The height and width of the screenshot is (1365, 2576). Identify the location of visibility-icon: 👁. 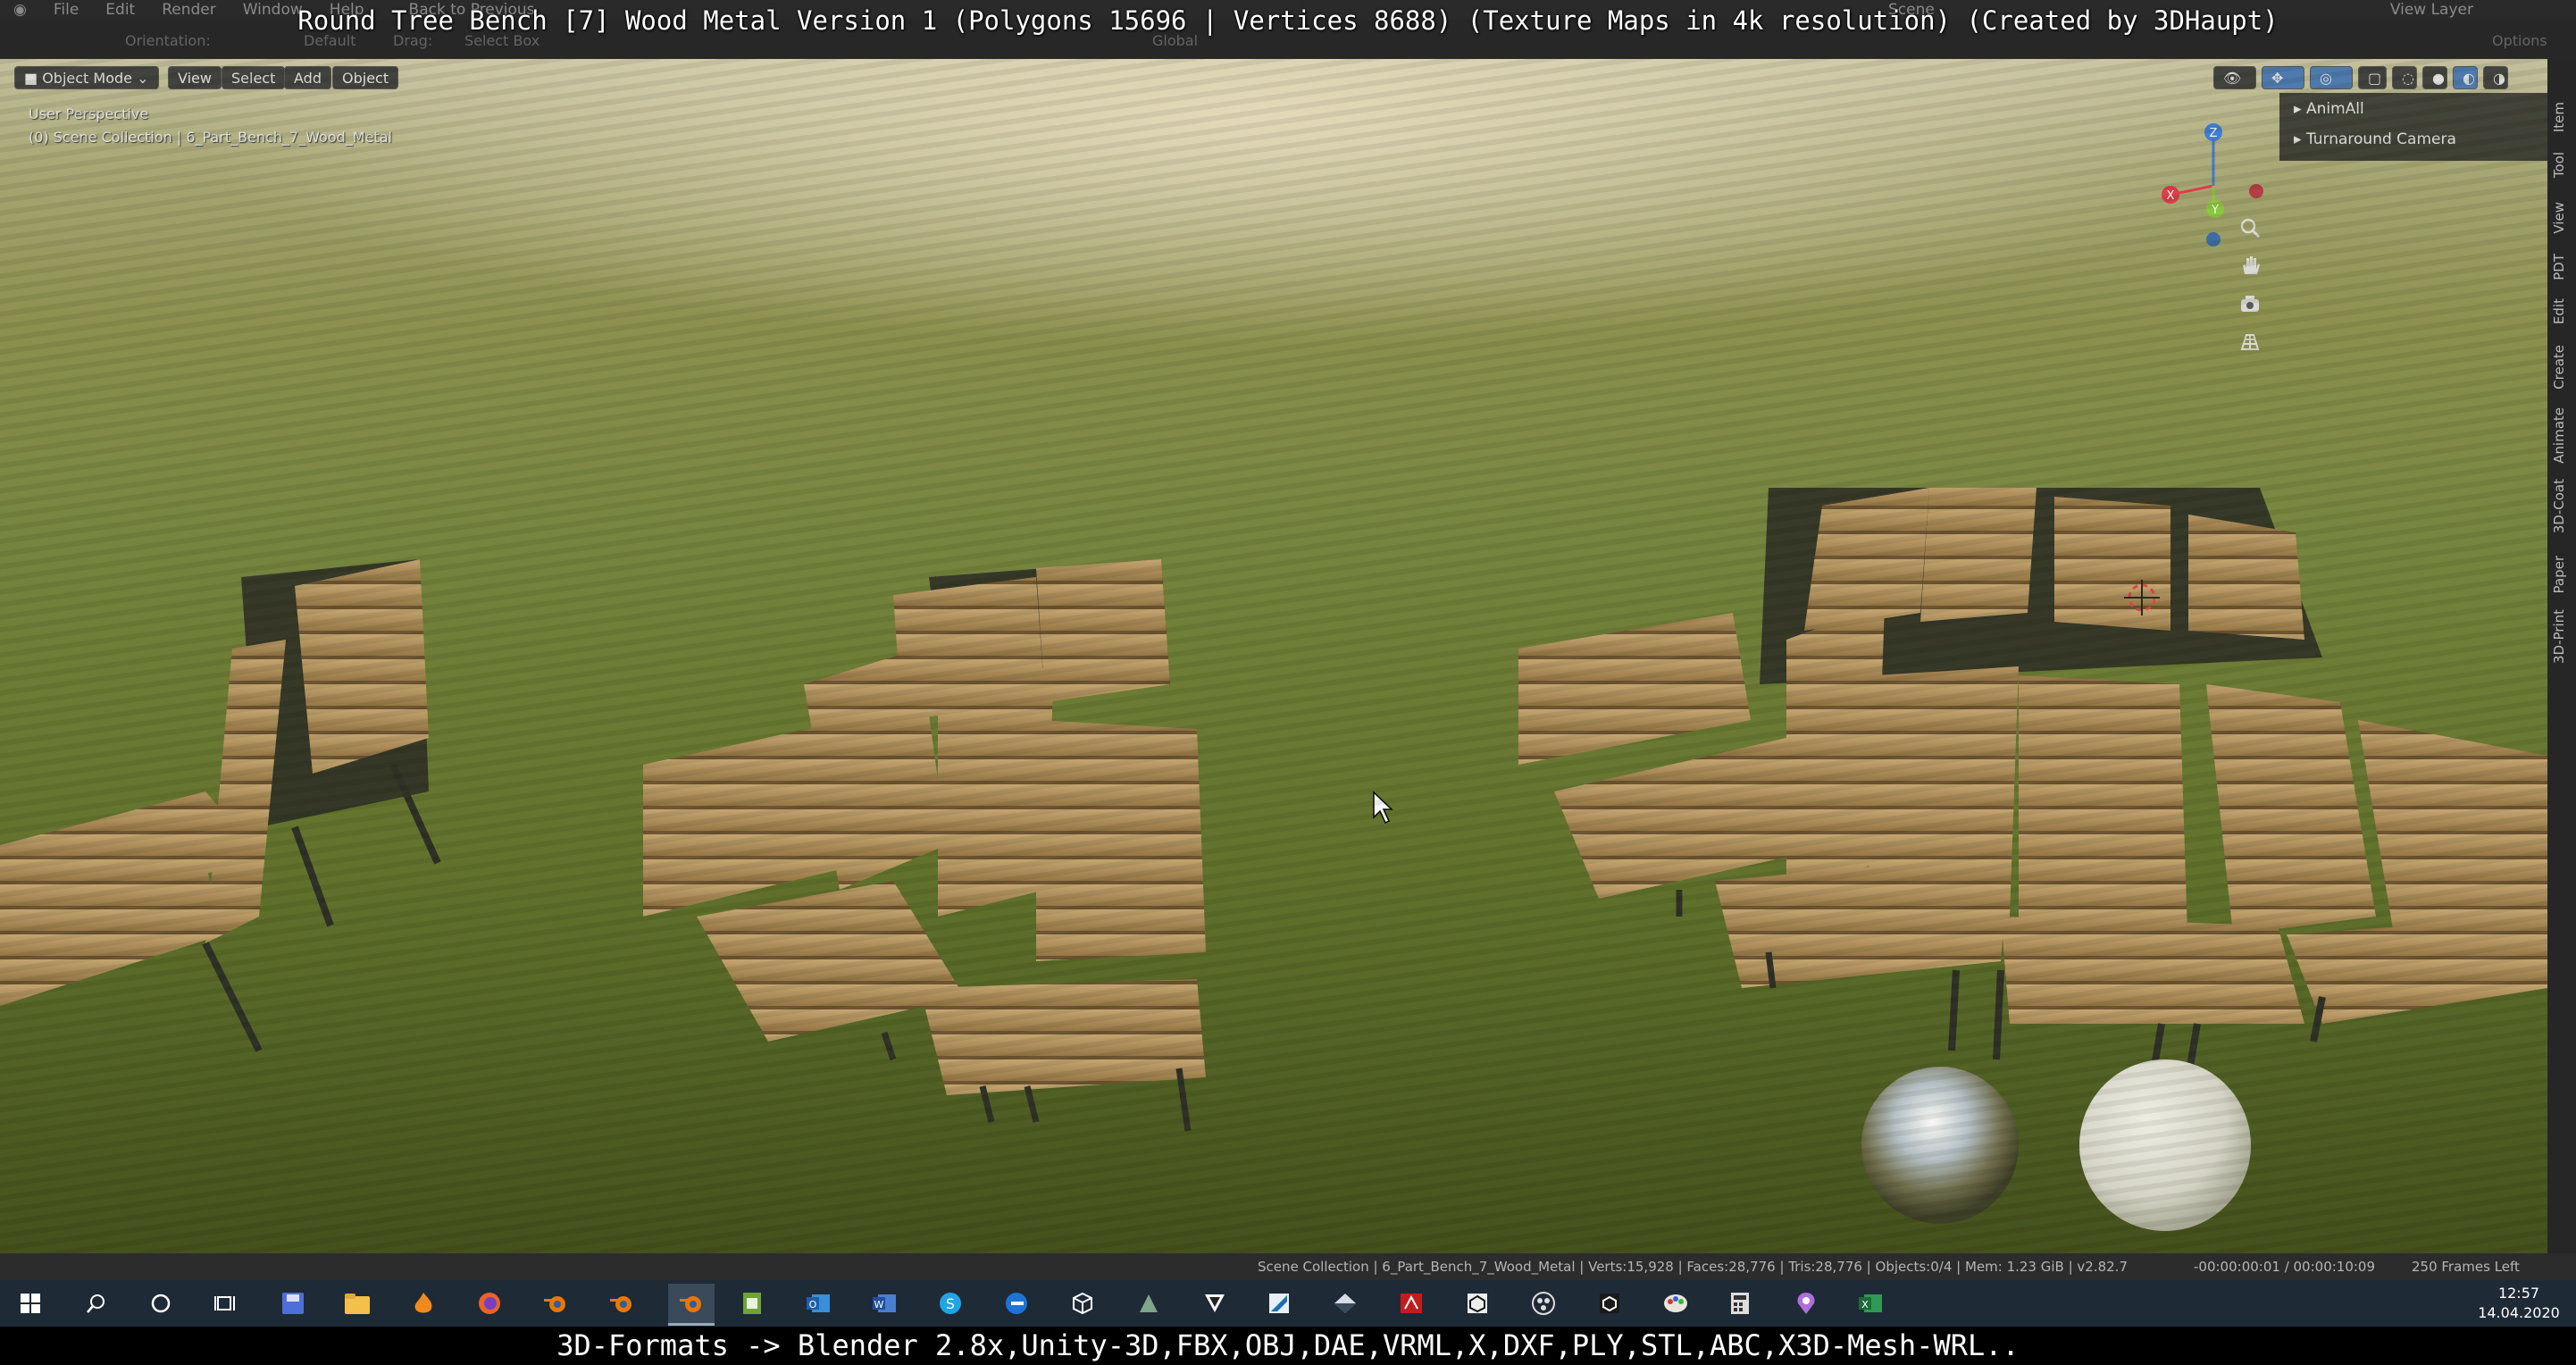
(2235, 78).